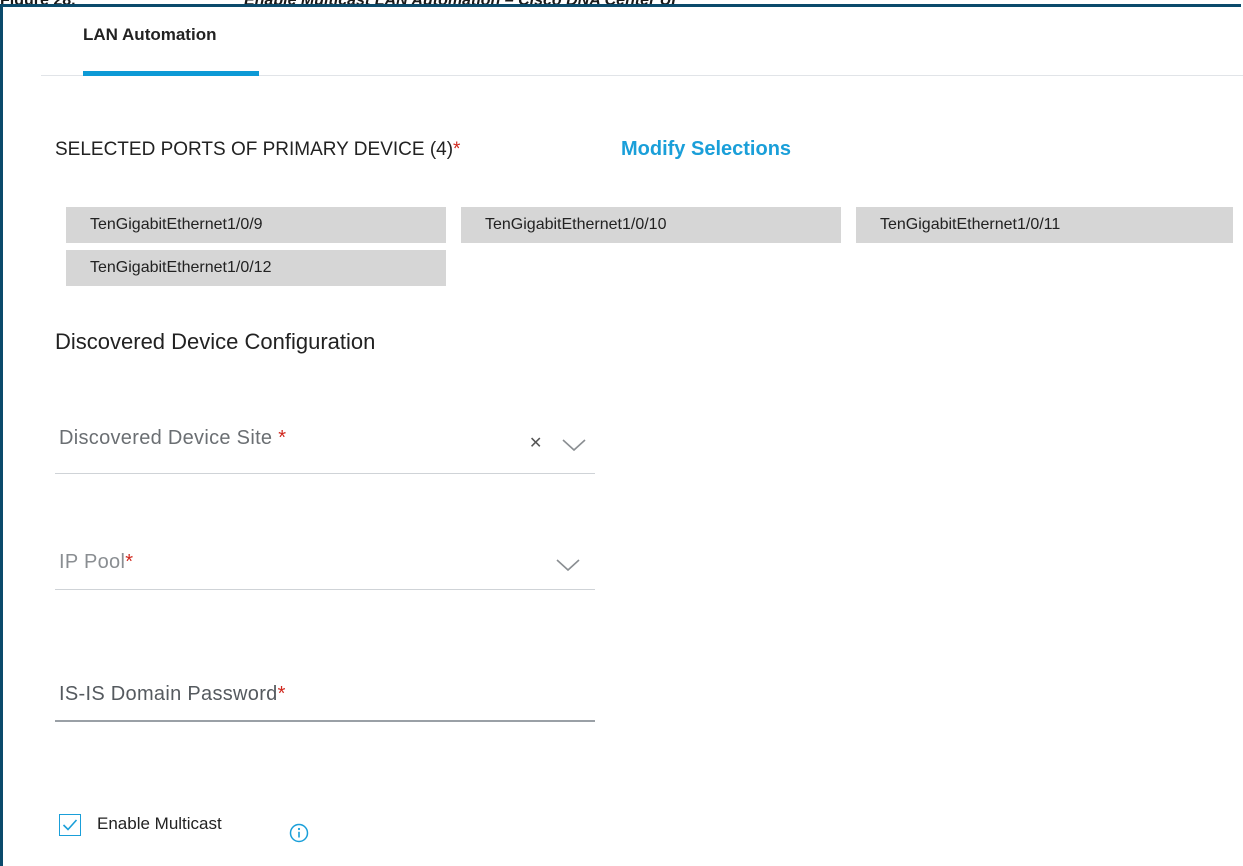 This screenshot has height=866, width=1243. What do you see at coordinates (325, 445) in the screenshot?
I see `discovered-device-site-select: Discovered Device Site * ✕` at bounding box center [325, 445].